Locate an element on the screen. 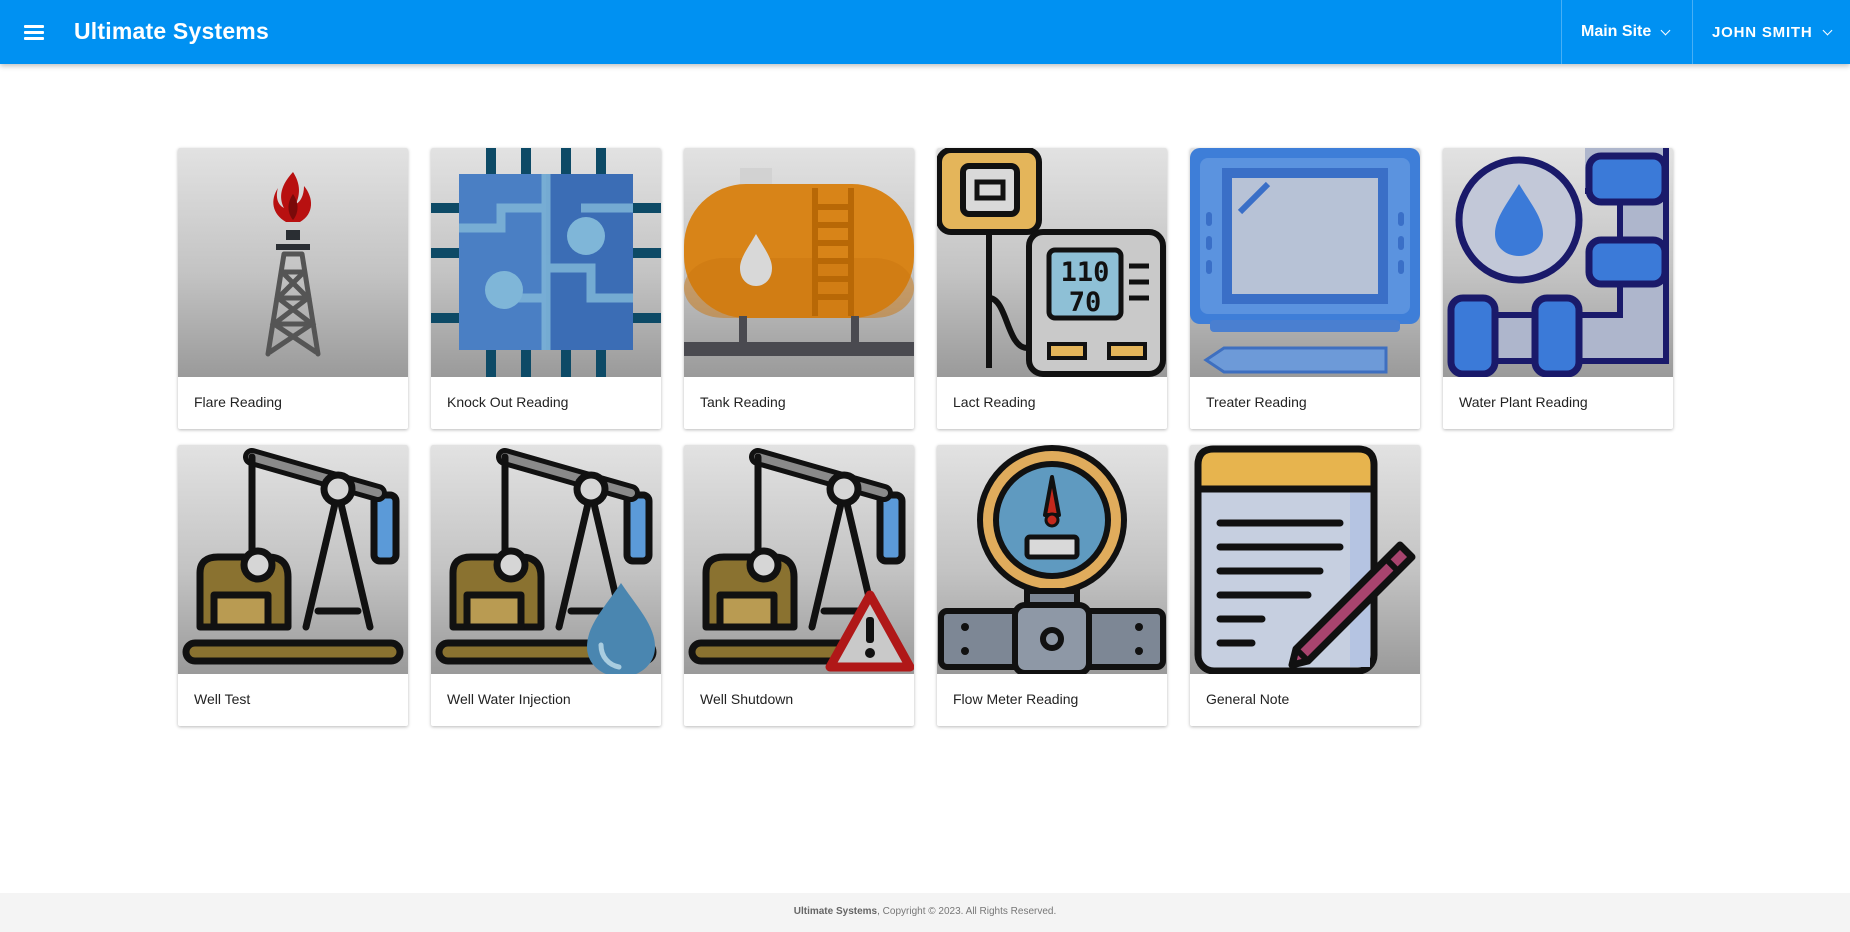 This screenshot has width=1850, height=932. card-tank-reading: Tank Reading is located at coordinates (799, 288).